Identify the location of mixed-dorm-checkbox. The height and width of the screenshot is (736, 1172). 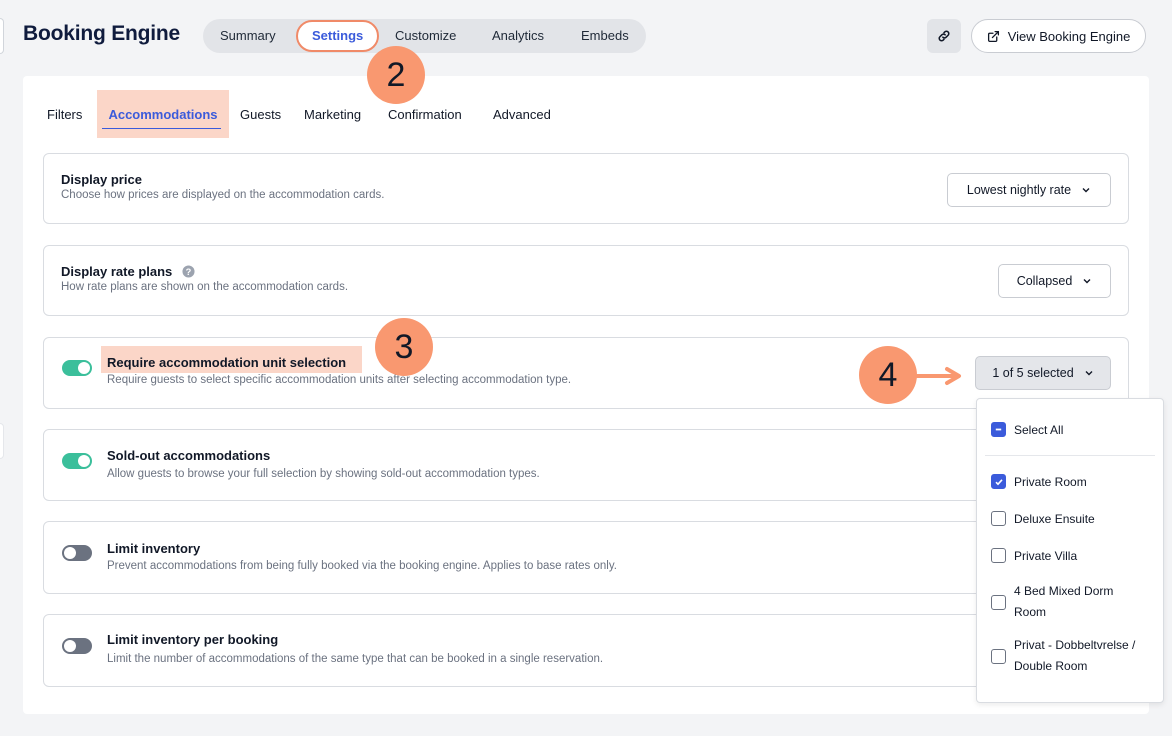
(998, 602).